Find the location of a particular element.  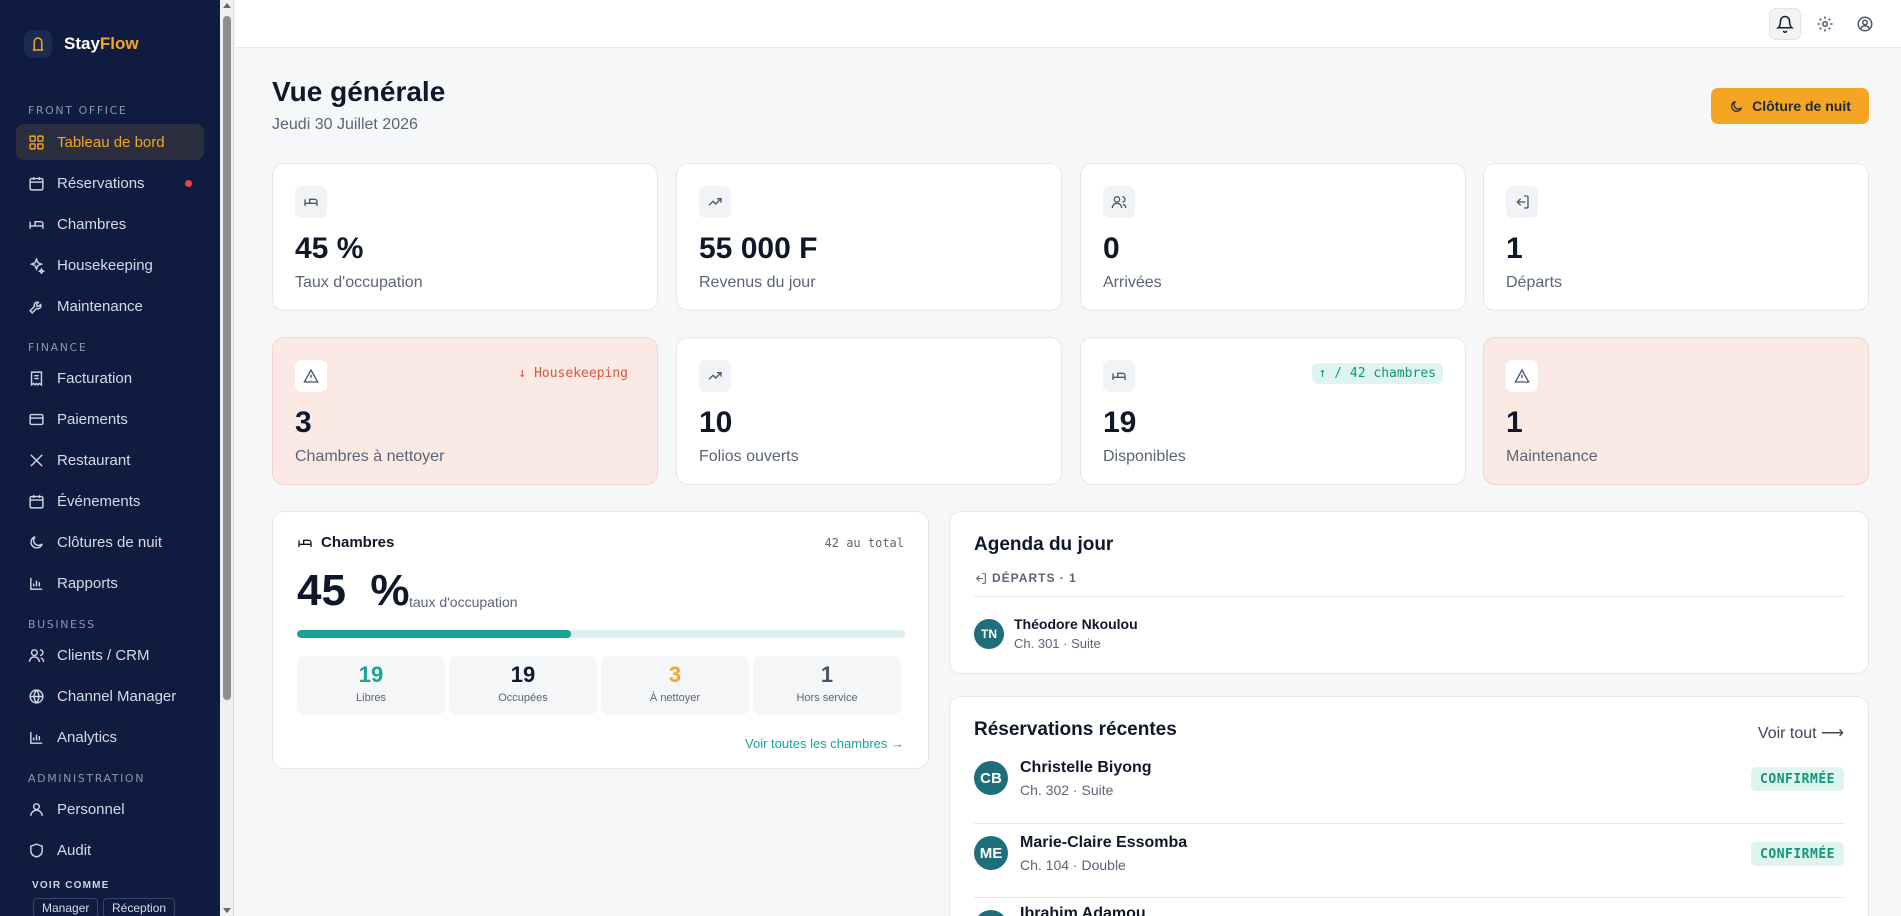

sidebar-scrollbar is located at coordinates (227, 458).